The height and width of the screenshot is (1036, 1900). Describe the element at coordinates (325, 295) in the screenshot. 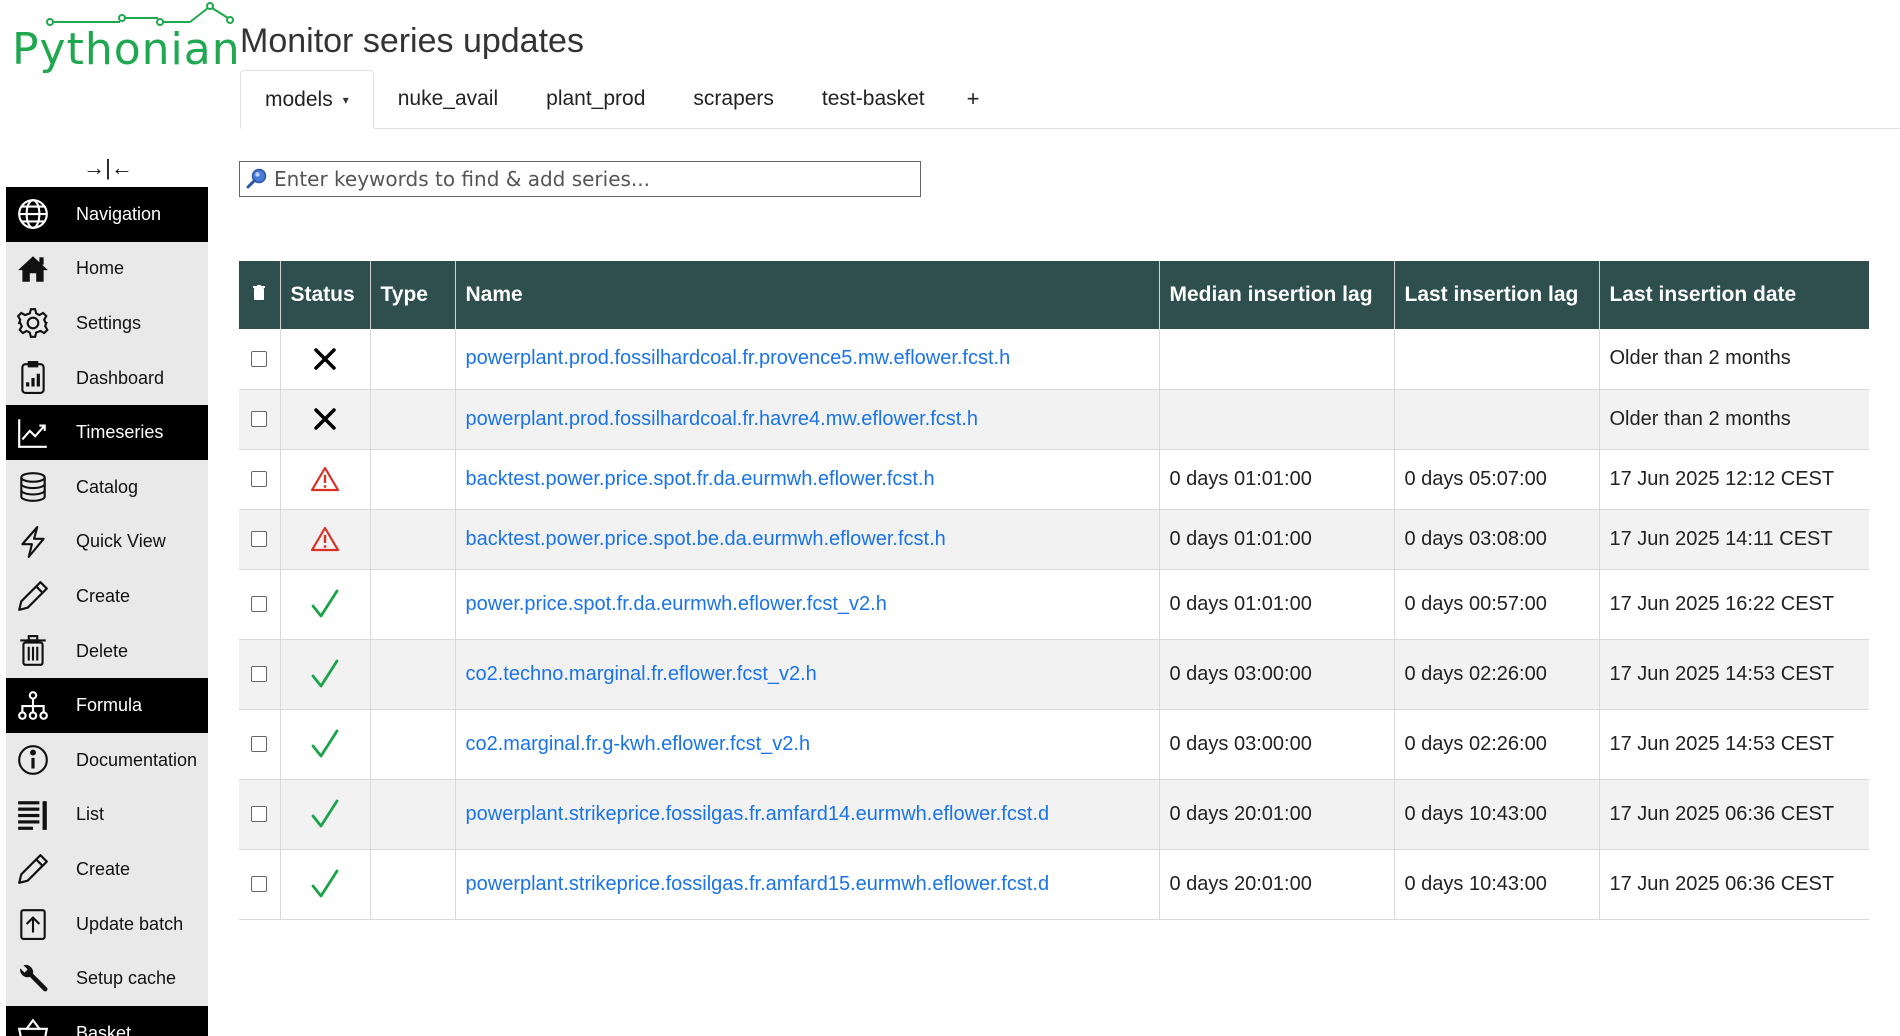

I see `column-header-status: Status` at that location.